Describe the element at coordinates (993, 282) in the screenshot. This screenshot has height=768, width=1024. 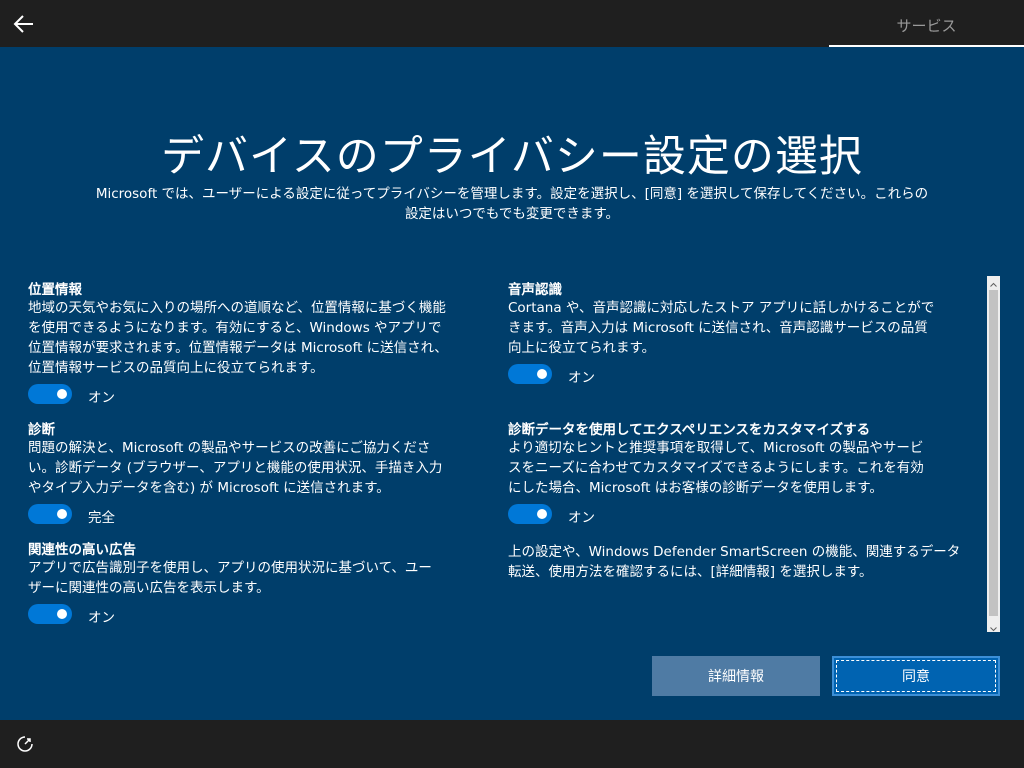
I see `scroll-up-arrow-icon` at that location.